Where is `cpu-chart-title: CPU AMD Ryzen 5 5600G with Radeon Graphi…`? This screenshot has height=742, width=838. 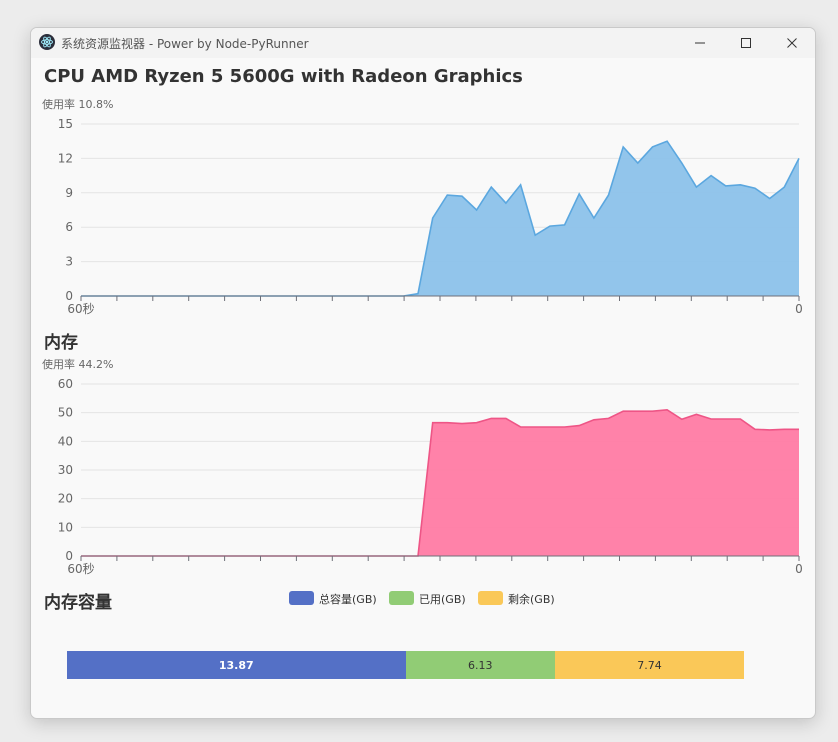
cpu-chart-title: CPU AMD Ryzen 5 5600G with Radeon Graphi… is located at coordinates (283, 76).